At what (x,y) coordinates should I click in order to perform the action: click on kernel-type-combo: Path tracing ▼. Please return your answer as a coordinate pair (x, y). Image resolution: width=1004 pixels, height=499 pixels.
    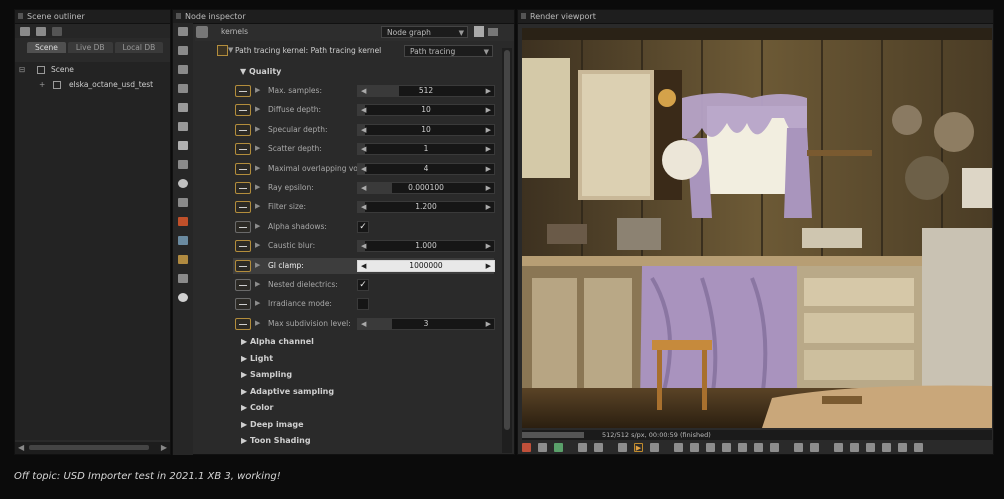
    Looking at the image, I should click on (448, 51).